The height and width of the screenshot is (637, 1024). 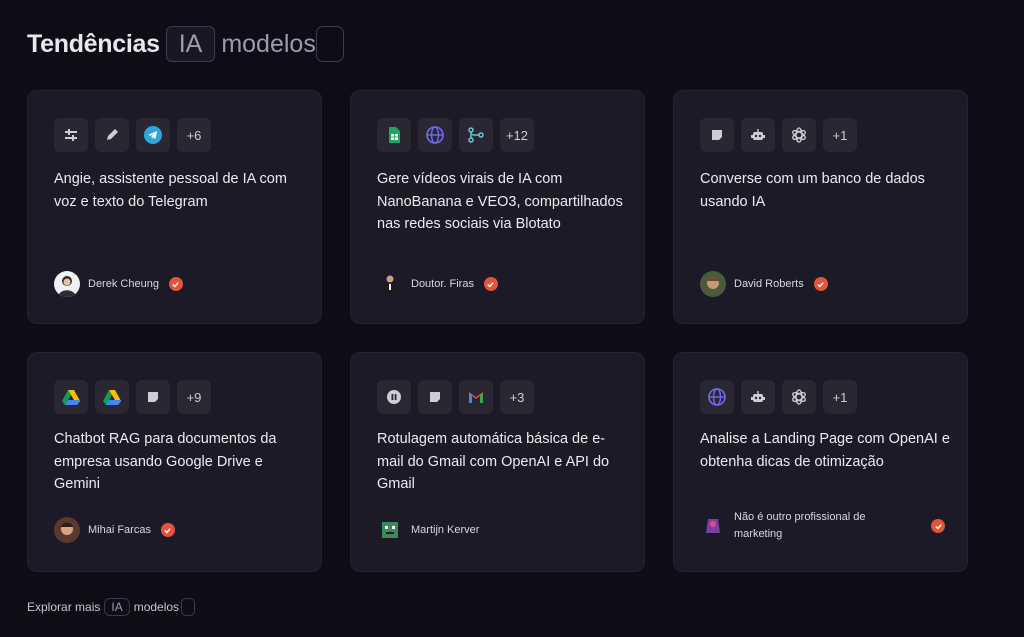 I want to click on card-author: Não é outro profissional de marketing, so click(x=822, y=526).